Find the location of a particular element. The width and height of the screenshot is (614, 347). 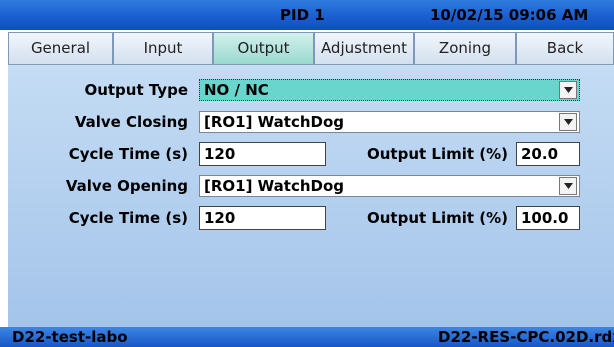

datetime: 10/02/15 09:06 AM is located at coordinates (509, 15).